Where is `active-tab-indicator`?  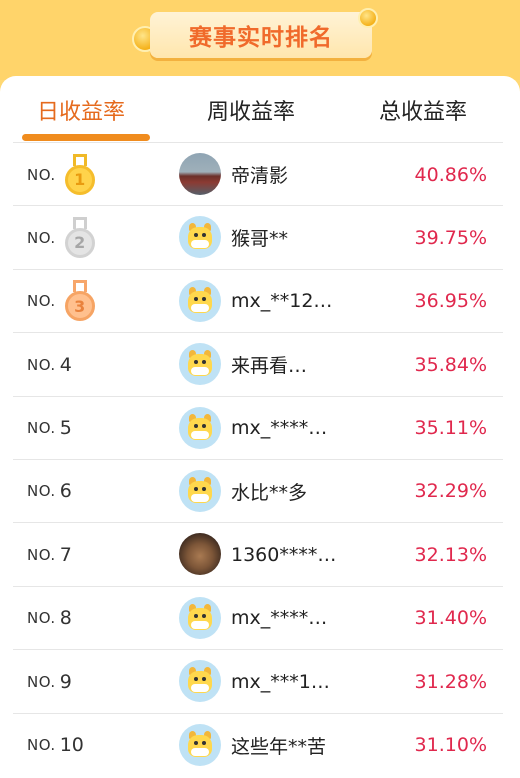 active-tab-indicator is located at coordinates (86, 137).